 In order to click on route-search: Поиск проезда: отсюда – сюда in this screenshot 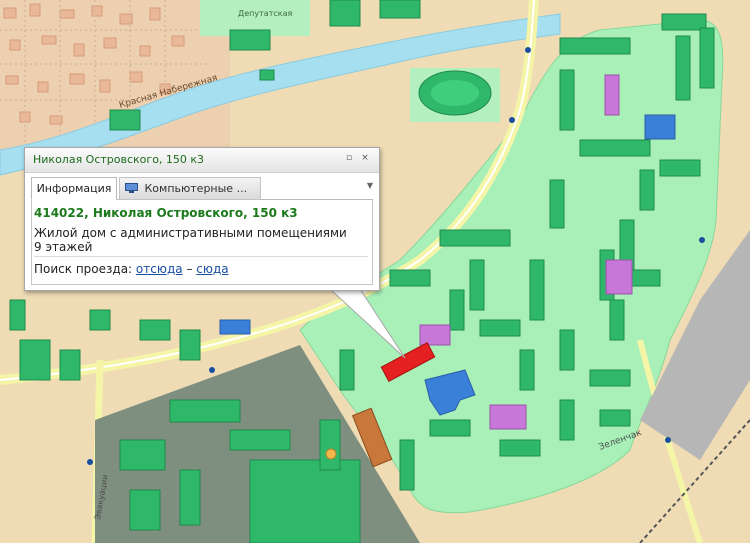, I will do `click(131, 269)`.